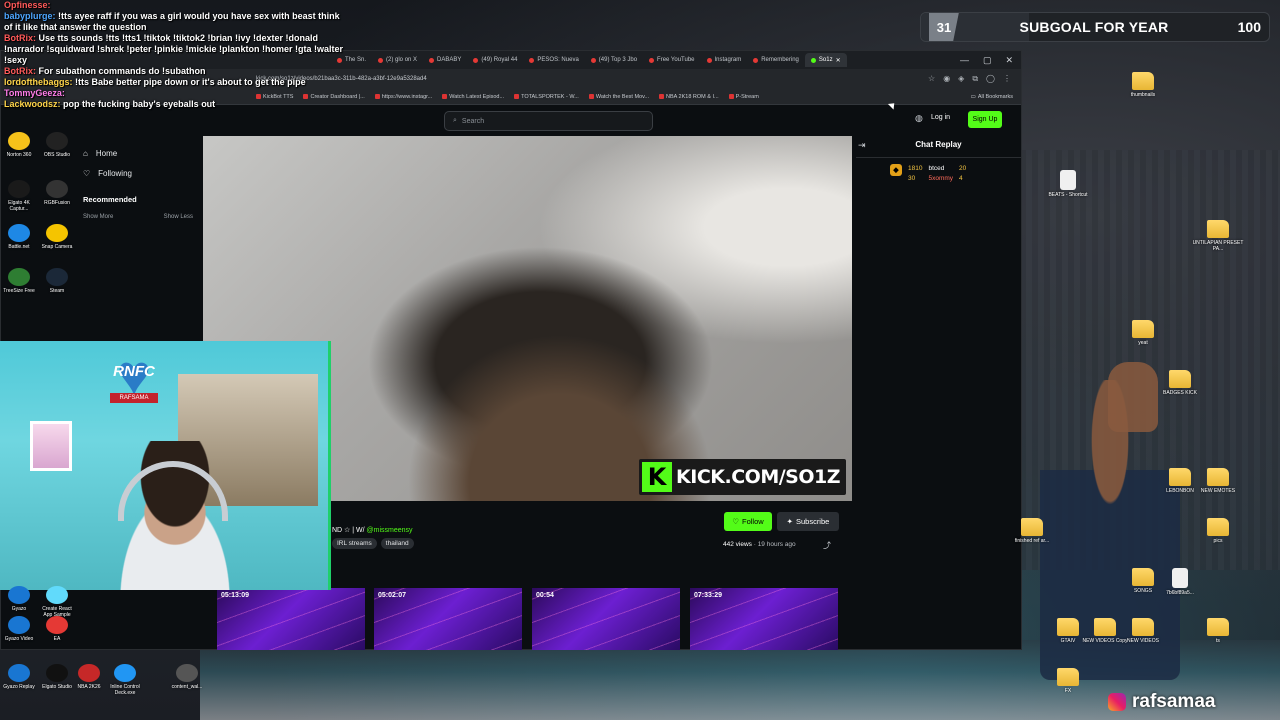  What do you see at coordinates (57, 281) in the screenshot?
I see `desktop-shortcut: Steam` at bounding box center [57, 281].